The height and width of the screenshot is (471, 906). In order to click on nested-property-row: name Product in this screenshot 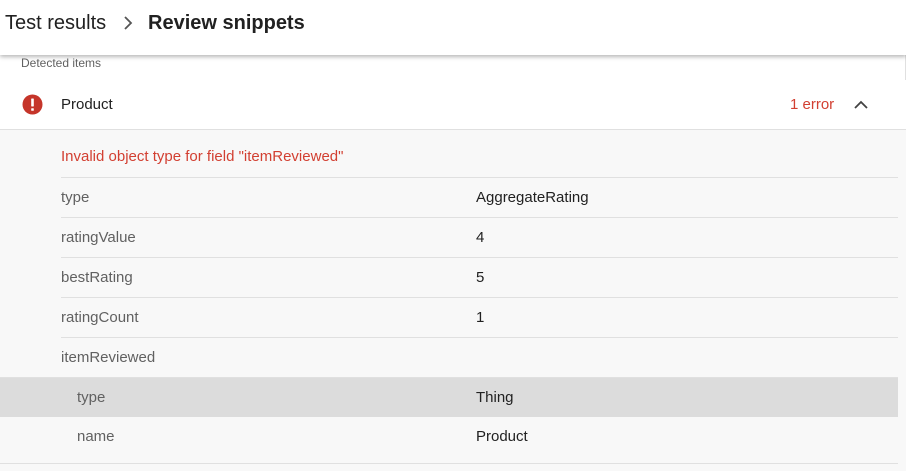, I will do `click(479, 437)`.